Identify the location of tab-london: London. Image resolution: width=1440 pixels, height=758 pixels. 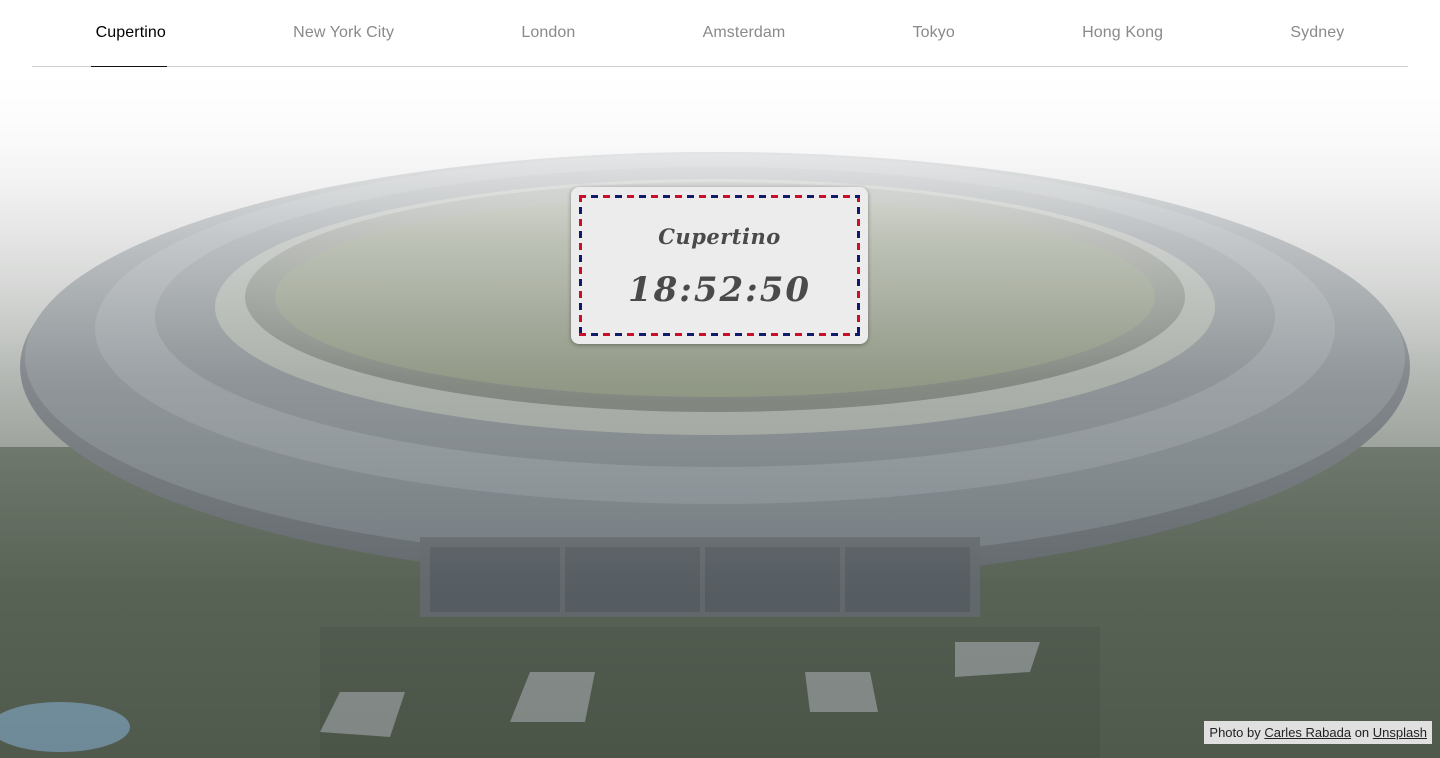
(548, 33).